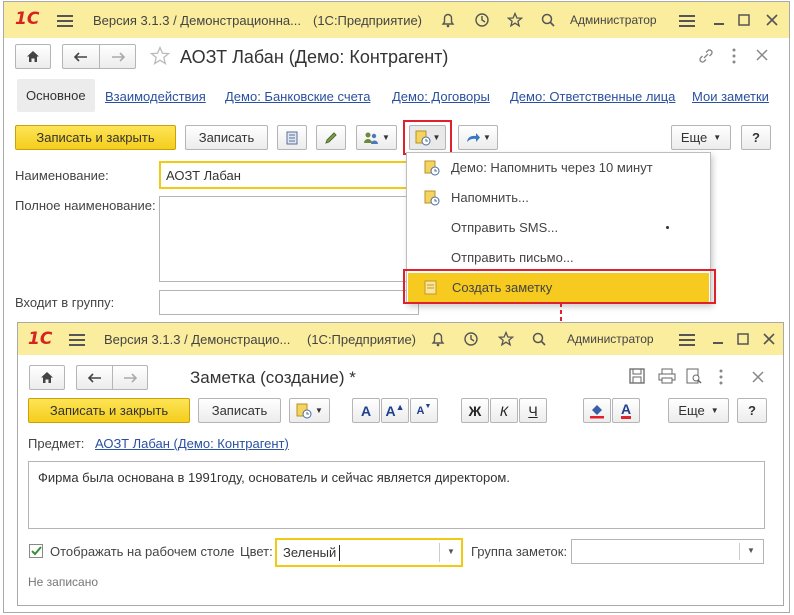 The height and width of the screenshot is (615, 794). I want to click on tab-my-notes: Мои заметки, so click(730, 96).